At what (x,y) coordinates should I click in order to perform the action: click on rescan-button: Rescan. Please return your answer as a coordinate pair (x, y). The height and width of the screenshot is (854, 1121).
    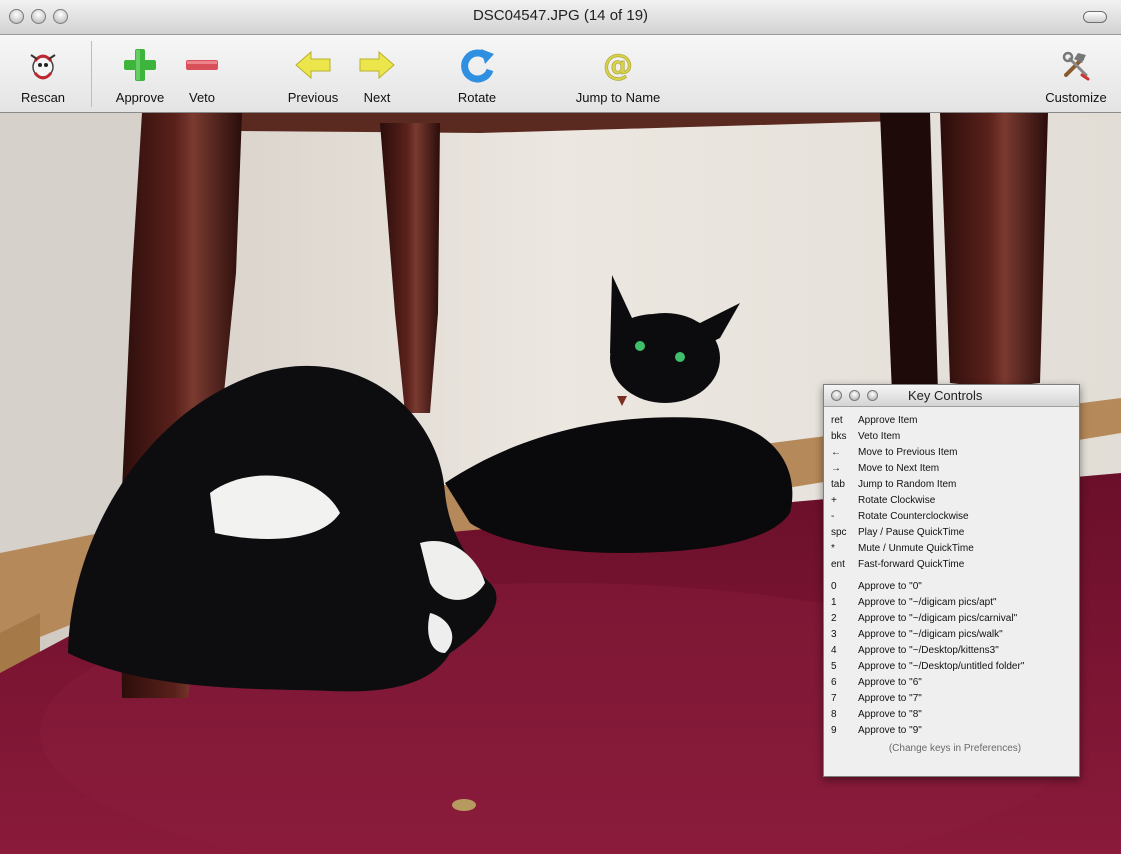
    Looking at the image, I should click on (43, 73).